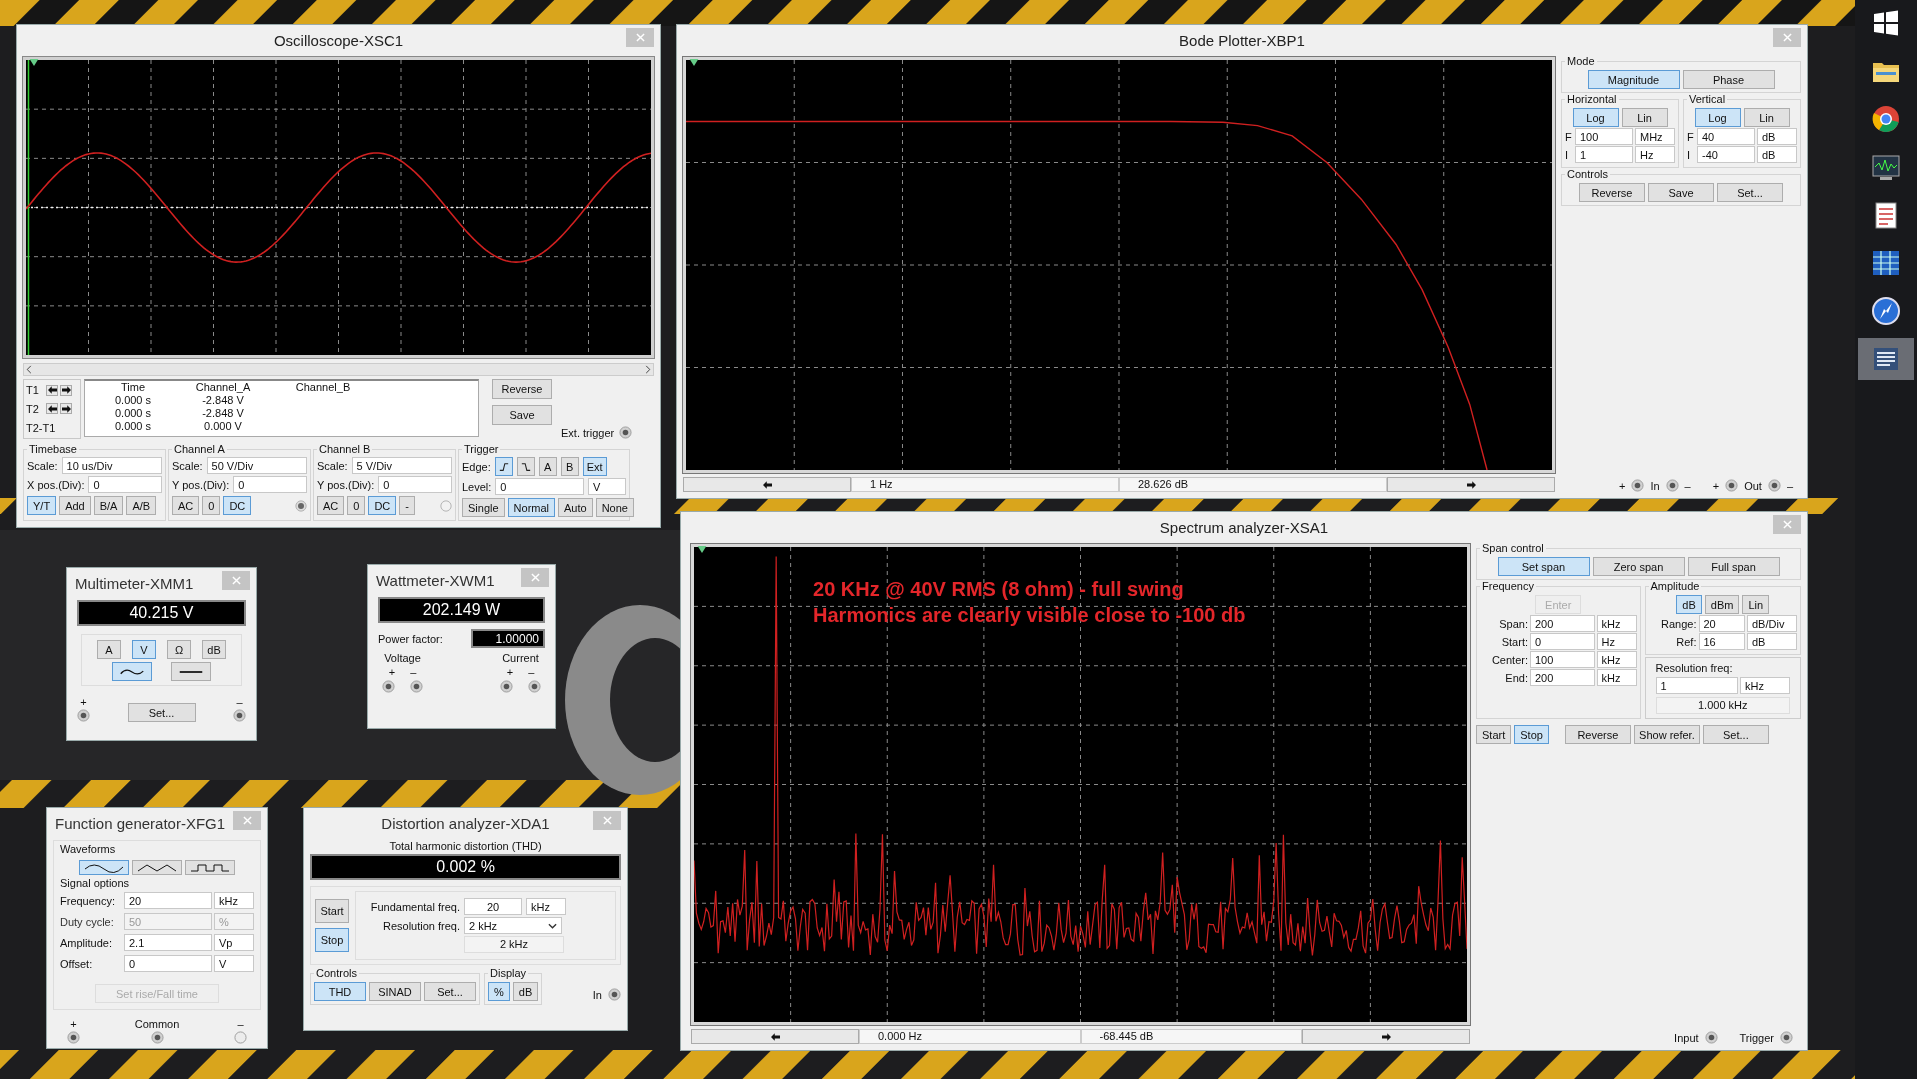 The image size is (1917, 1079). Describe the element at coordinates (499, 991) in the screenshot. I see `display-button: %` at that location.